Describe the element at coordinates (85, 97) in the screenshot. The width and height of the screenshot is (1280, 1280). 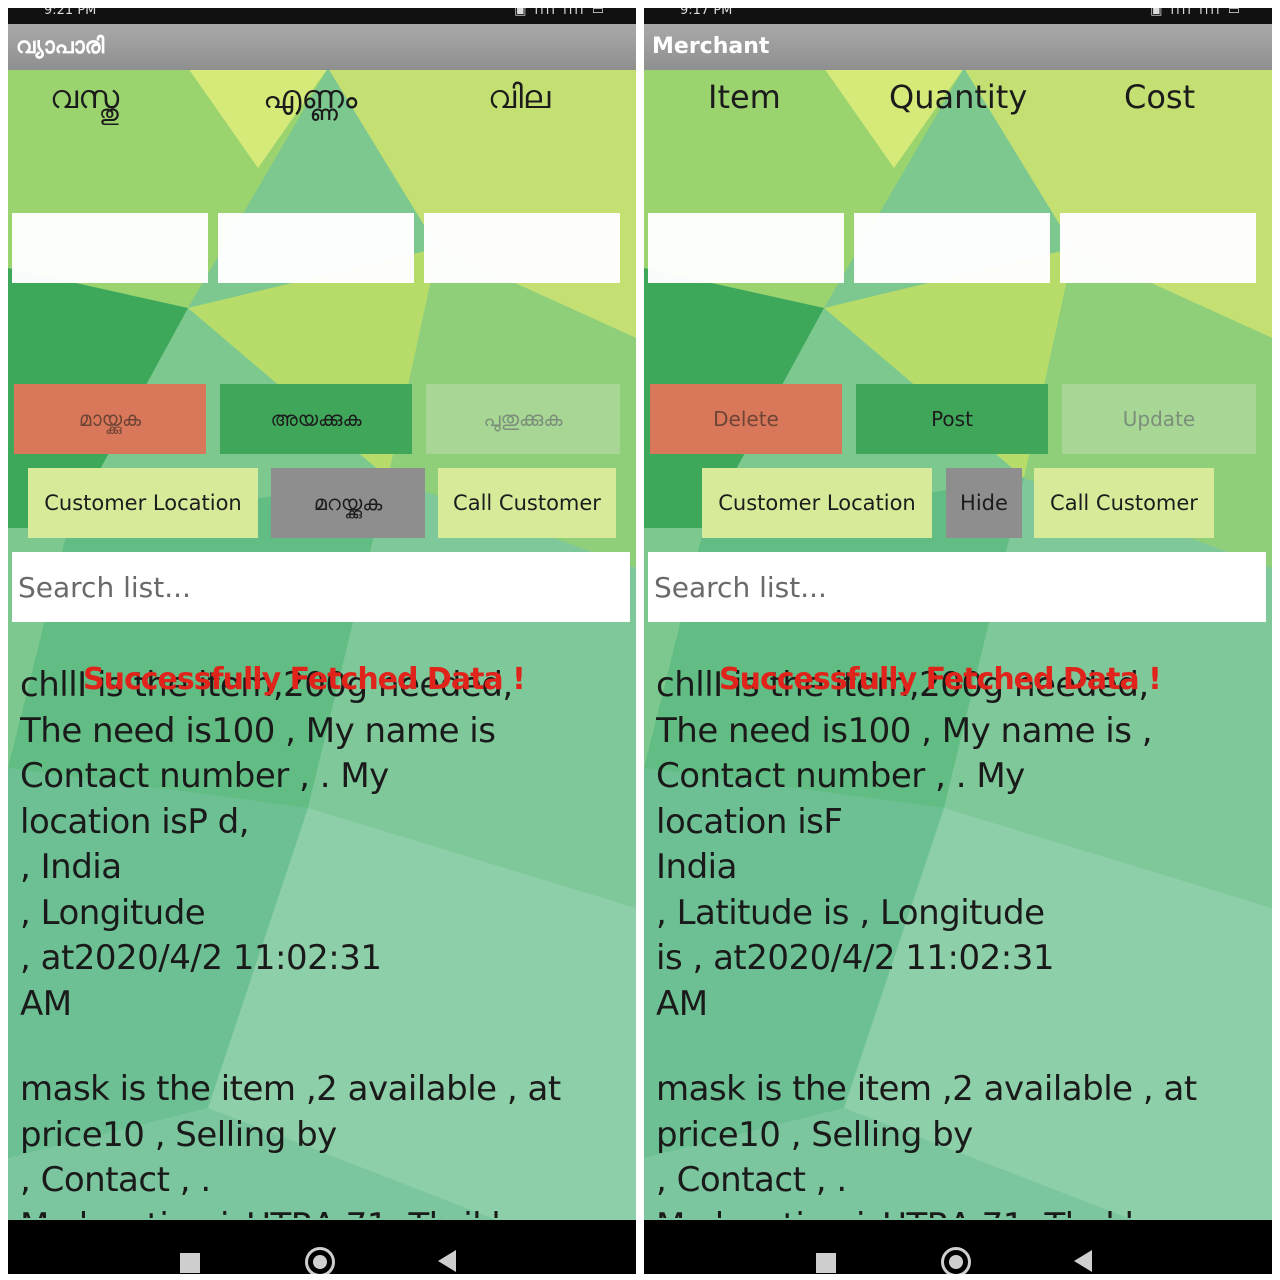
I see `header-item: വസ്തു` at that location.